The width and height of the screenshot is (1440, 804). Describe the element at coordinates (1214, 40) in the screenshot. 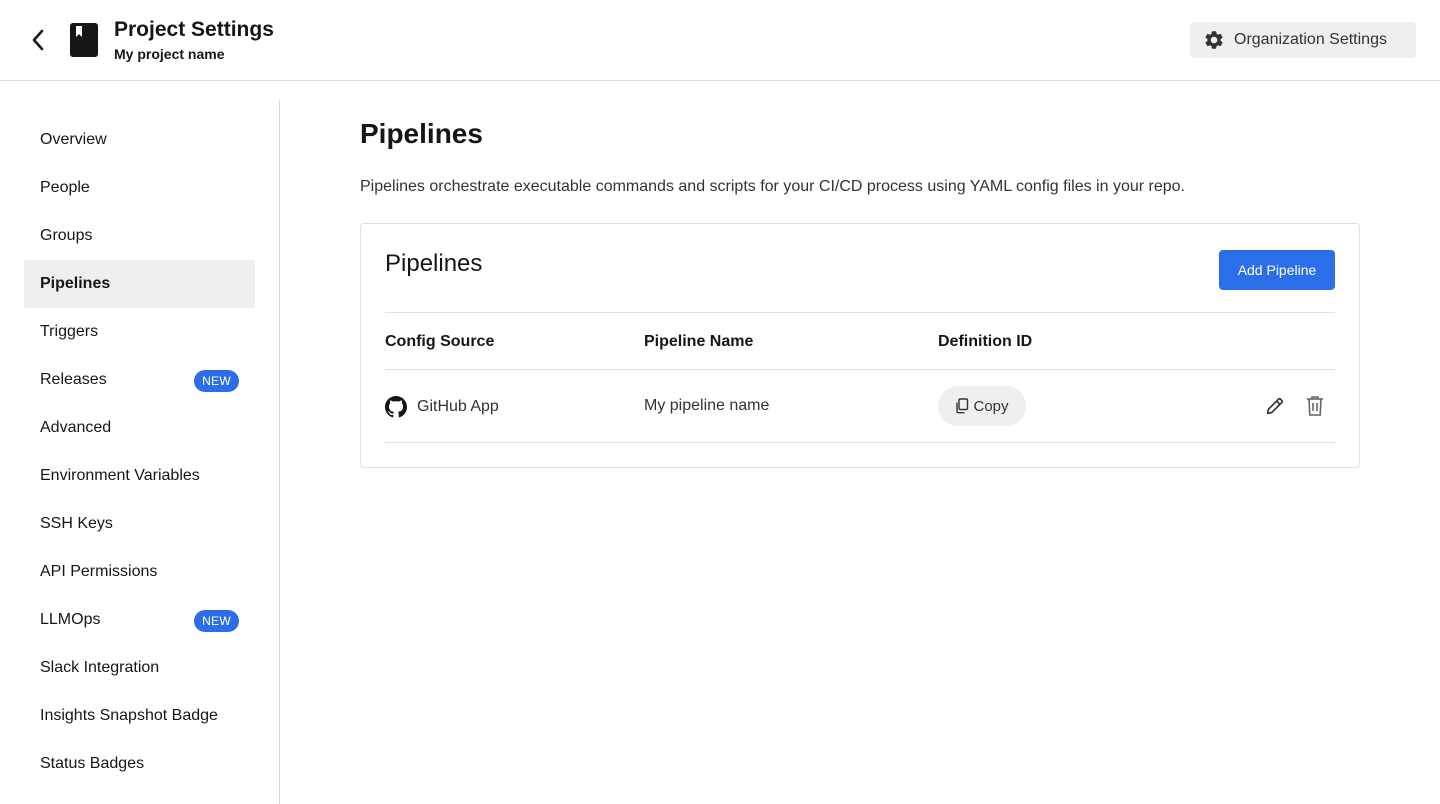

I see `gear-icon` at that location.